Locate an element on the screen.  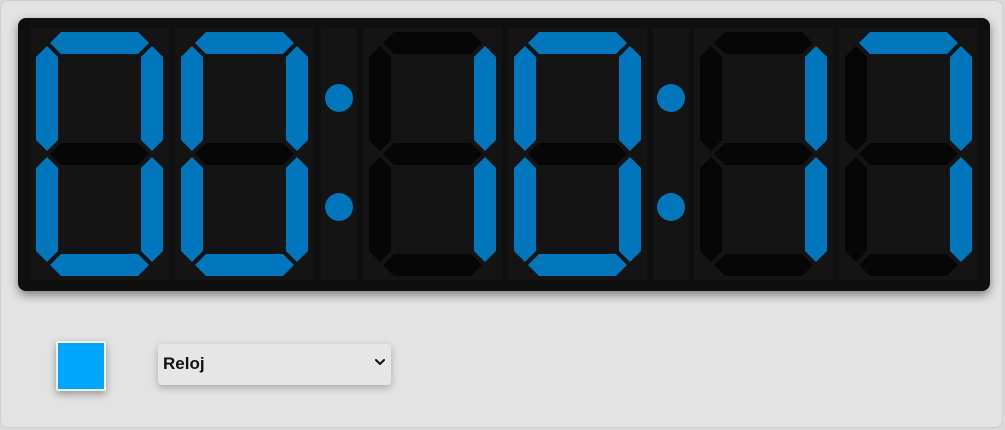
mode-select-value: Reloj is located at coordinates (184, 363).